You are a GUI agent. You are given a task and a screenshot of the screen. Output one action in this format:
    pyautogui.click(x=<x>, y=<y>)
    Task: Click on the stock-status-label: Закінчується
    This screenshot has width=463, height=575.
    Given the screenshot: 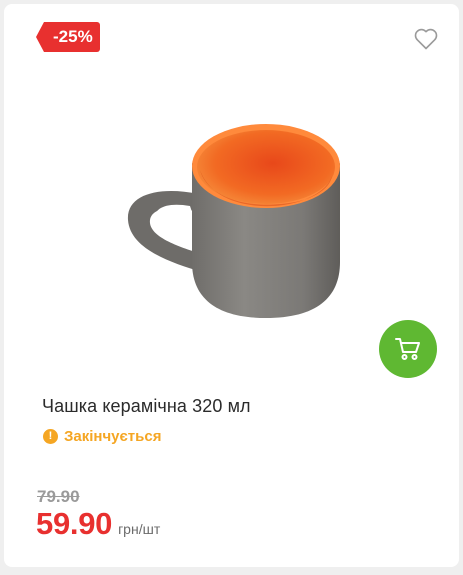 What is the action you would take?
    pyautogui.click(x=113, y=436)
    